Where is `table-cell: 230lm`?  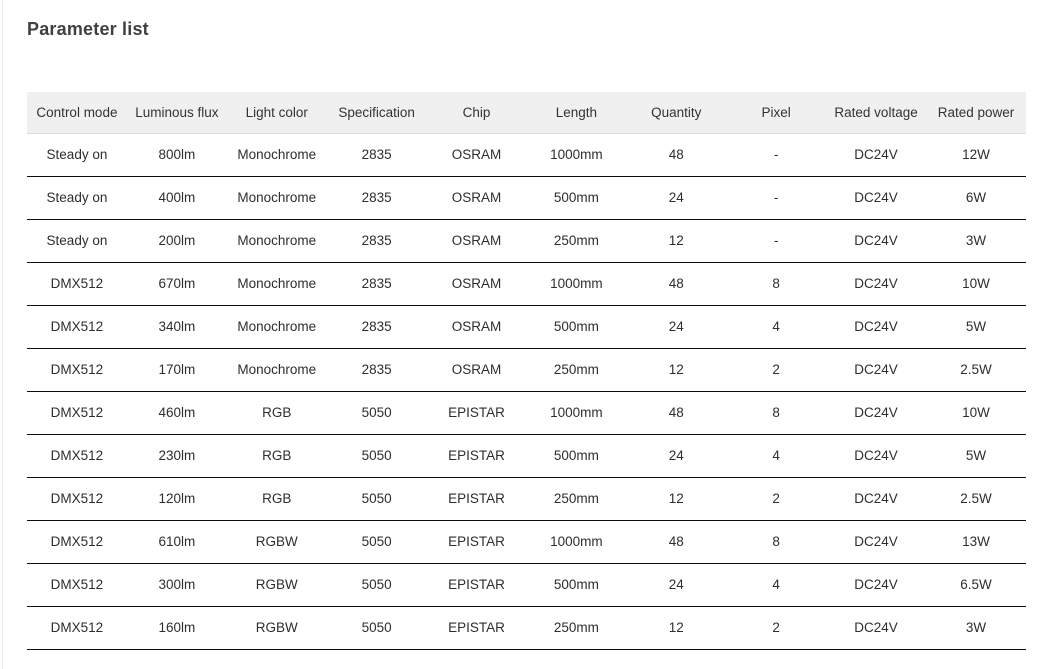
table-cell: 230lm is located at coordinates (176, 456).